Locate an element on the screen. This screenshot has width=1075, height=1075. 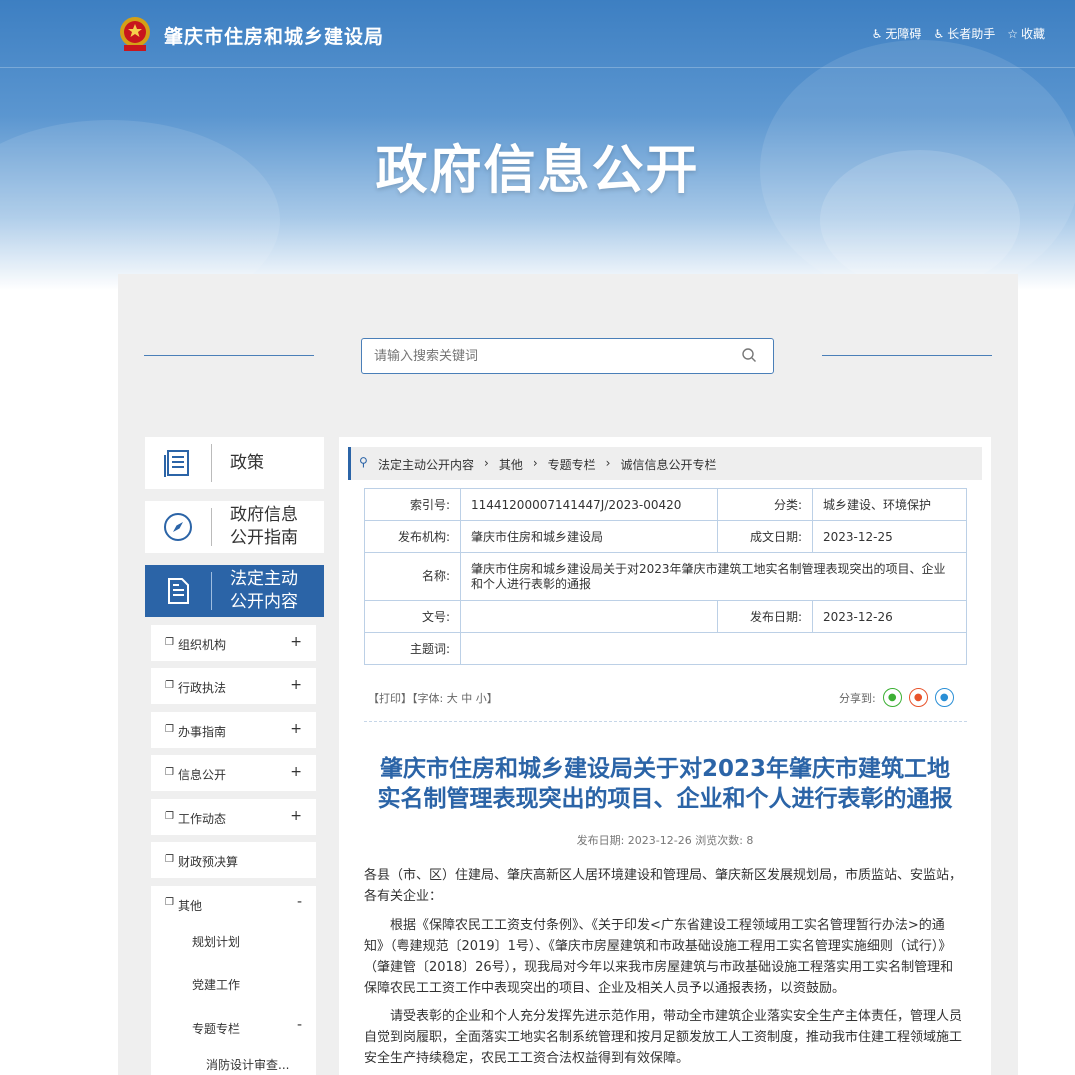
compass-icon is located at coordinates (178, 527).